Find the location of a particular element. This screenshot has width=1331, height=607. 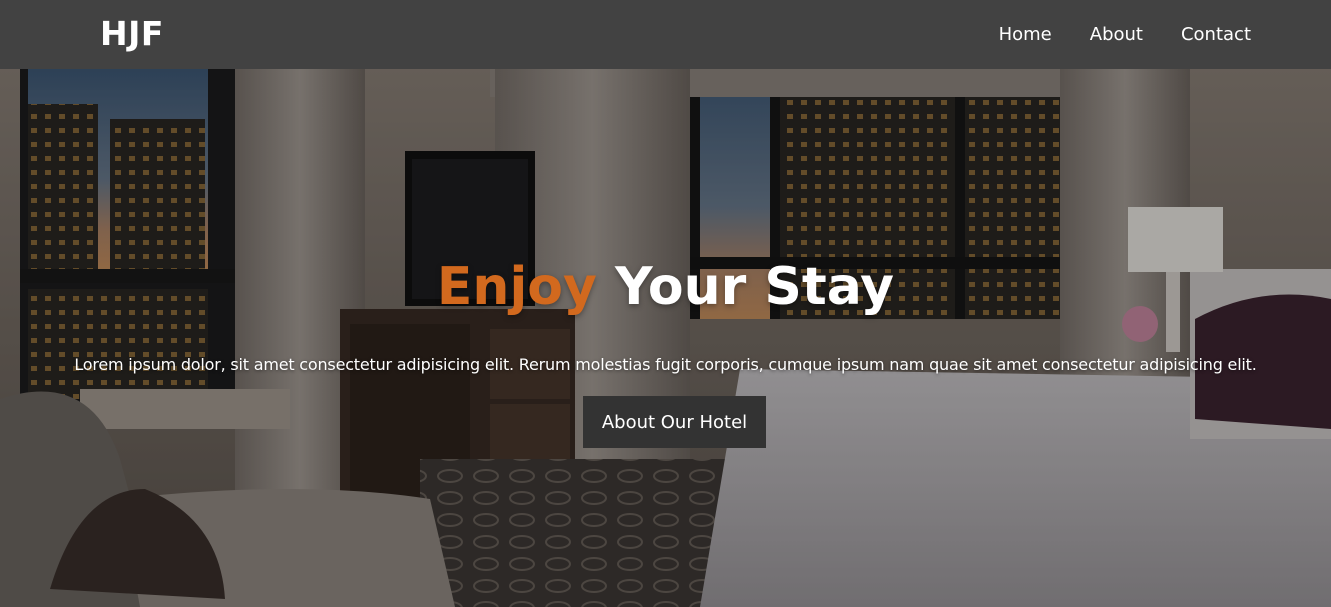

hero-title: Enjoy Your Stay is located at coordinates (665, 287).